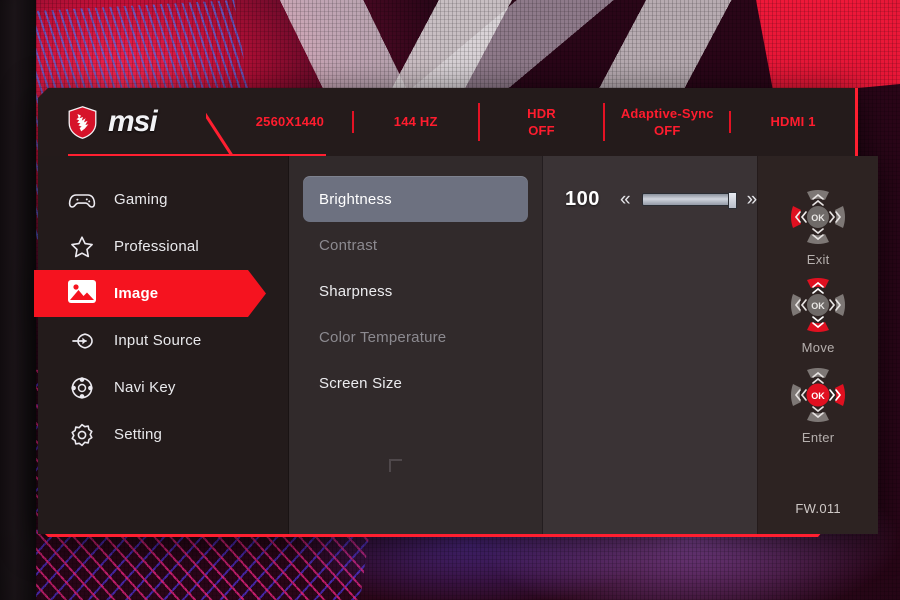 The width and height of the screenshot is (900, 600). I want to click on sidebar-item-input-source: Input Source, so click(163, 340).